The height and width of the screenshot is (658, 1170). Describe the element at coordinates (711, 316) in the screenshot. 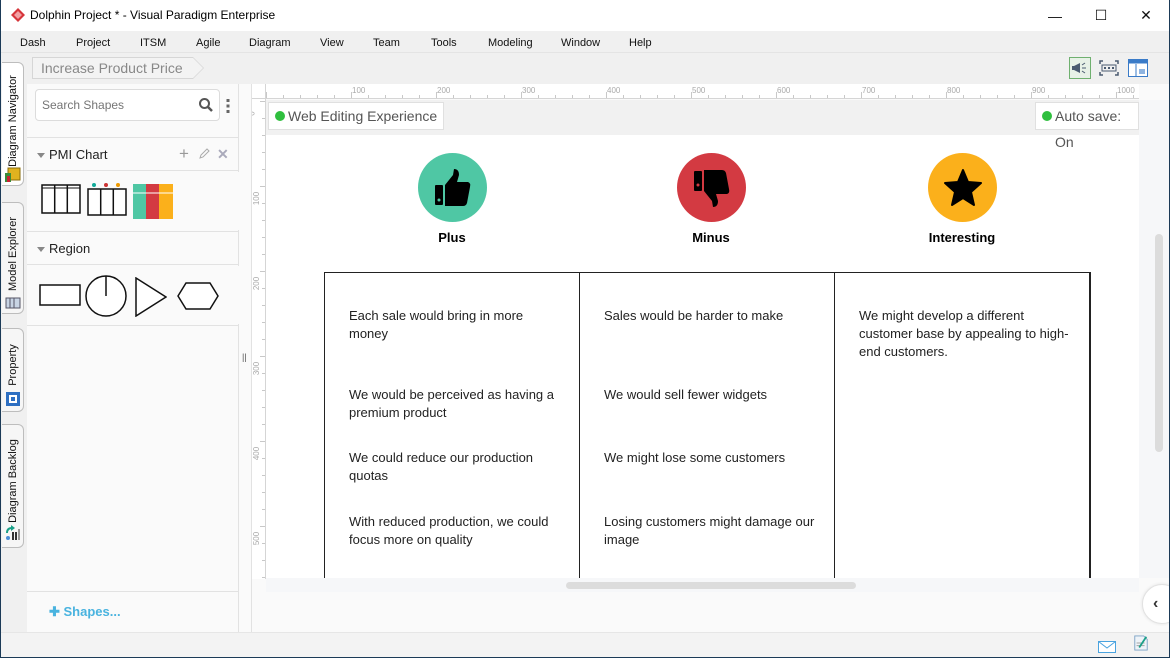

I see `minus-item: Sales would be harder to make` at that location.